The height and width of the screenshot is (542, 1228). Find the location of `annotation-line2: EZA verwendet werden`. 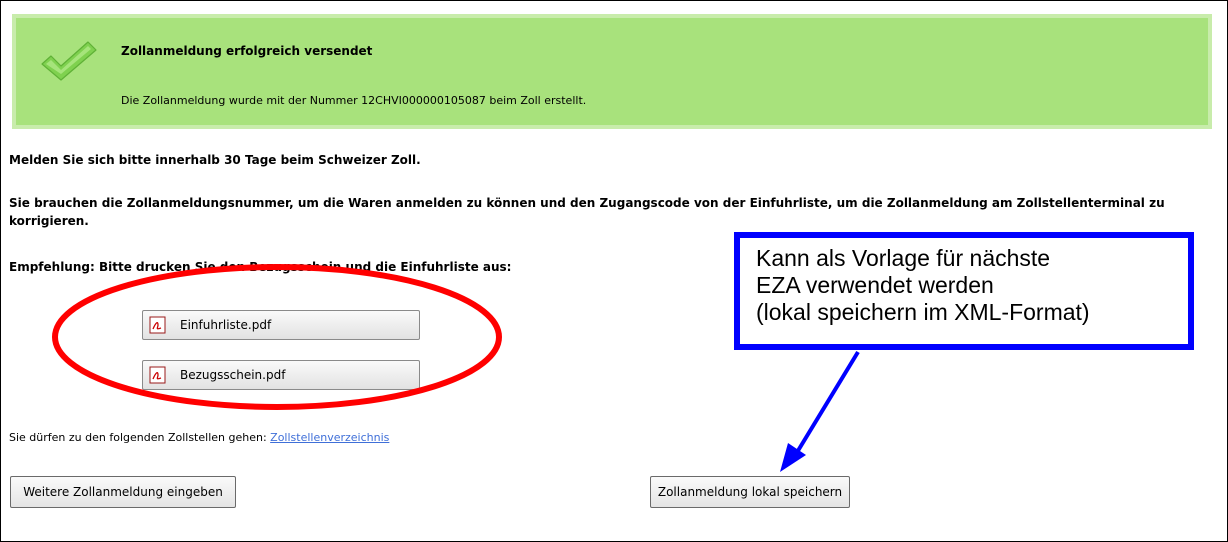

annotation-line2: EZA verwendet werden is located at coordinates (875, 285).